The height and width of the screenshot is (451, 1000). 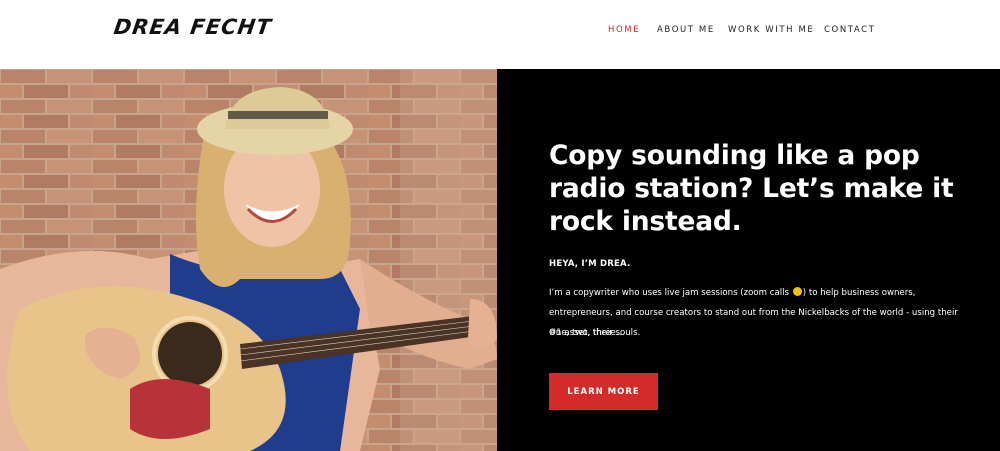 I want to click on nav-home: HOME, so click(x=624, y=30).